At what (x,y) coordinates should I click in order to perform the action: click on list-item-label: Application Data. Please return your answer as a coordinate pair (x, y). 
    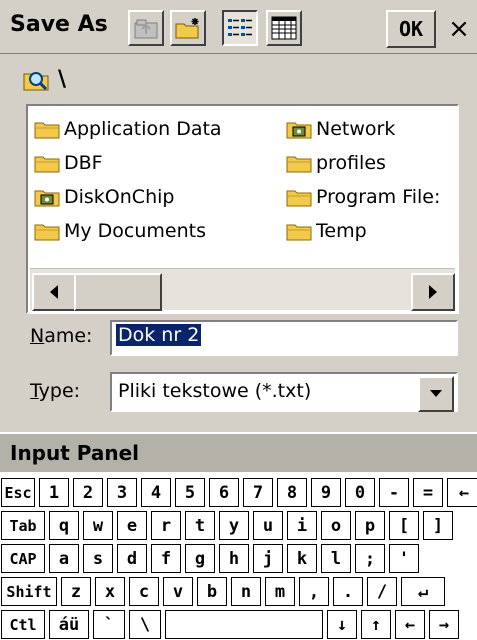
    Looking at the image, I should click on (143, 129).